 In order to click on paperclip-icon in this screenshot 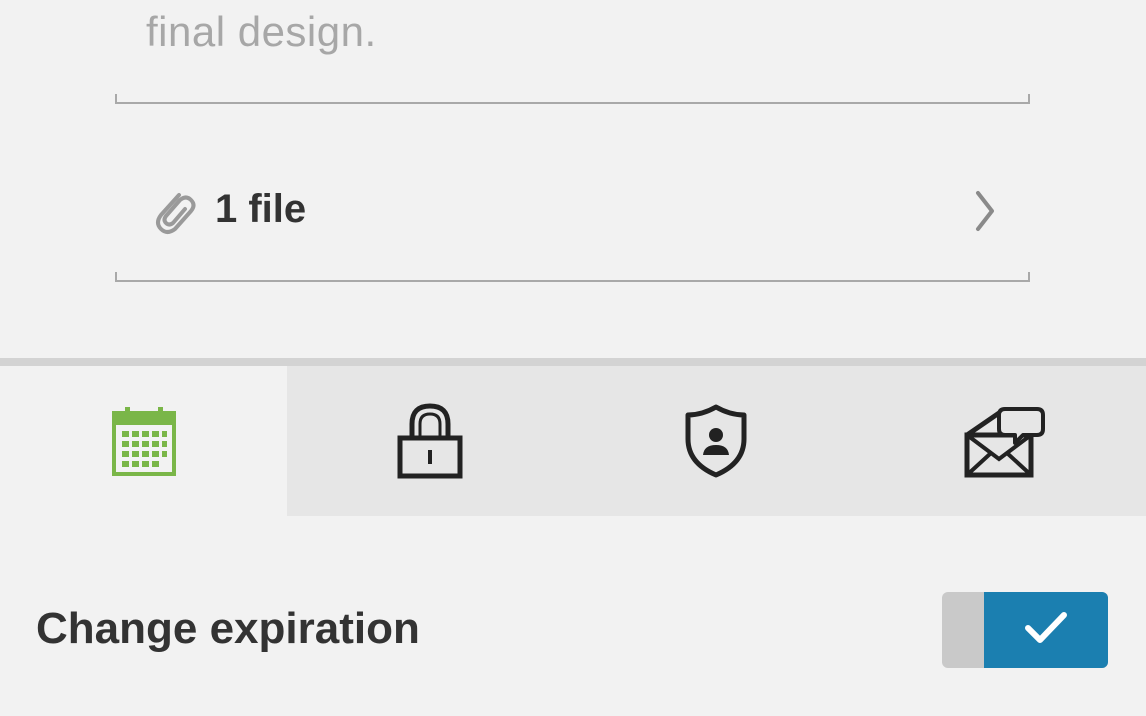, I will do `click(173, 211)`.